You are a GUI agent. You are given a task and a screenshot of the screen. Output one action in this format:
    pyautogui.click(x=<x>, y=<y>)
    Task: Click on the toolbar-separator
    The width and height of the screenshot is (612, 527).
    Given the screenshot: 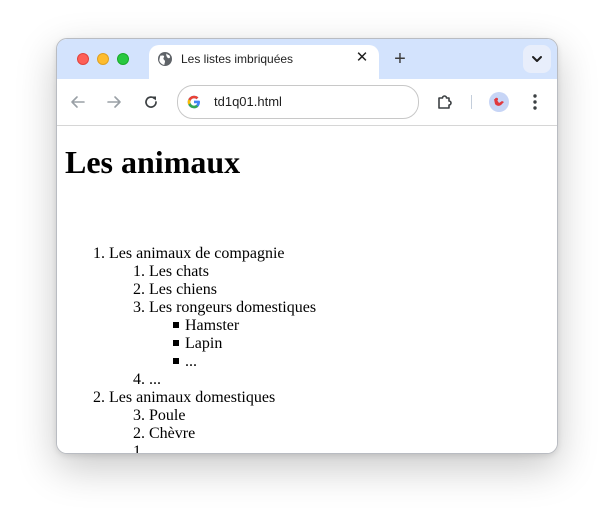 What is the action you would take?
    pyautogui.click(x=471, y=102)
    